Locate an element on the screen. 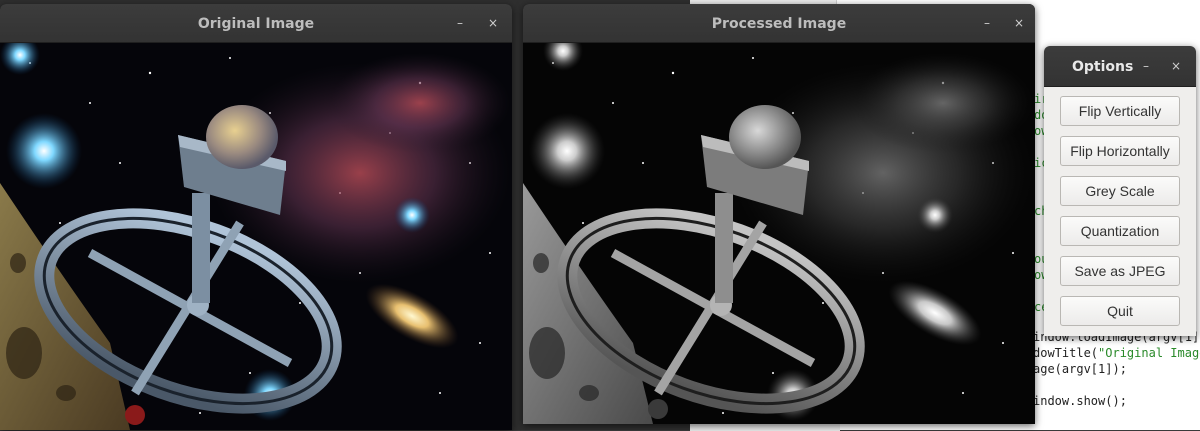 The width and height of the screenshot is (1200, 431). flip-horizontally-button: Flip Horizontally is located at coordinates (1120, 151).